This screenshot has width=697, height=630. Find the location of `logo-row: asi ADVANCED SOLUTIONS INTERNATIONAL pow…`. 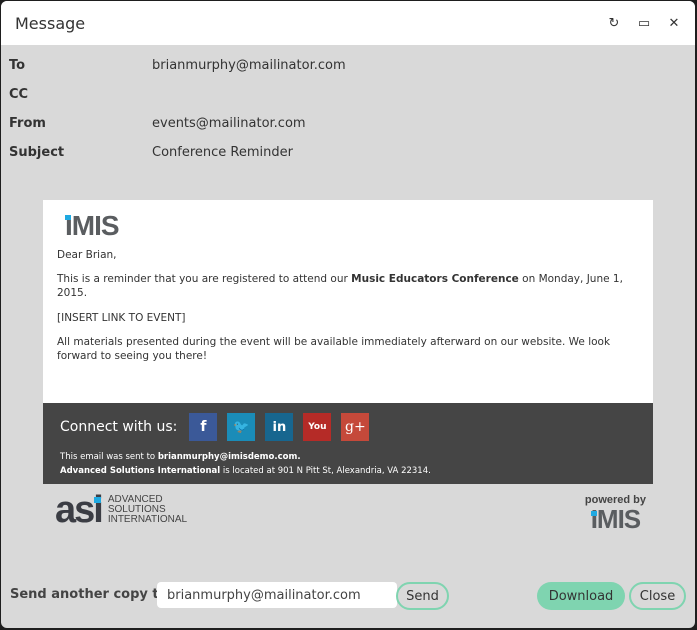

logo-row: asi ADVANCED SOLUTIONS INTERNATIONAL pow… is located at coordinates (348, 511).